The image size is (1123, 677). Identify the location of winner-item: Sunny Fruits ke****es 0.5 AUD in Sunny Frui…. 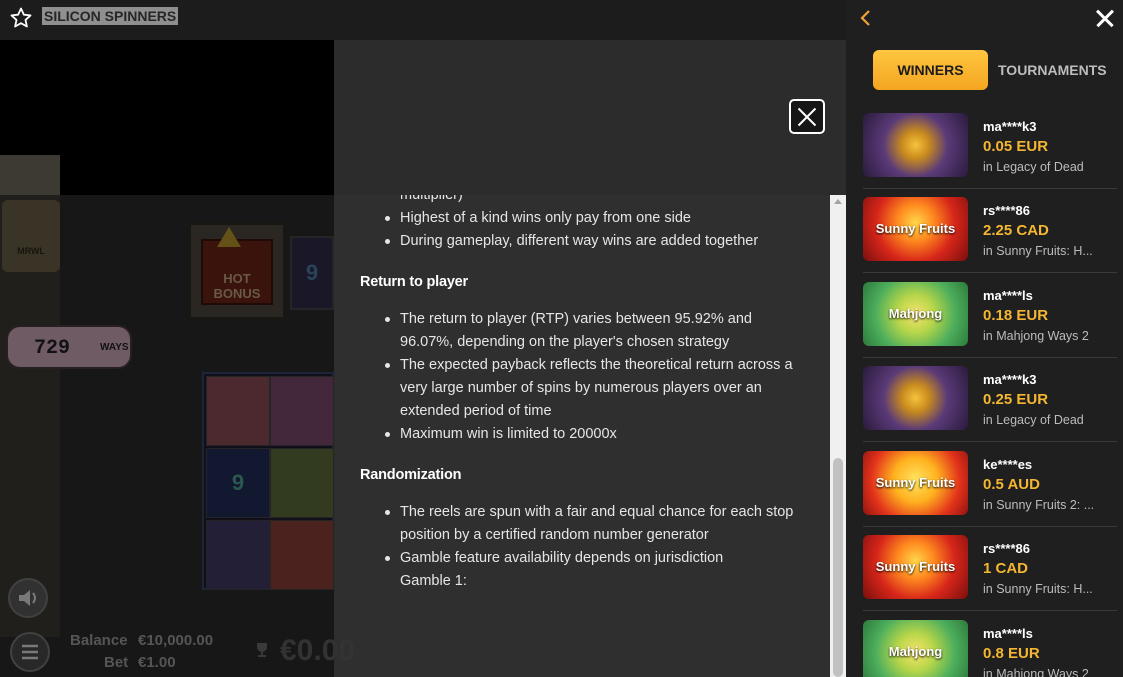
(990, 489).